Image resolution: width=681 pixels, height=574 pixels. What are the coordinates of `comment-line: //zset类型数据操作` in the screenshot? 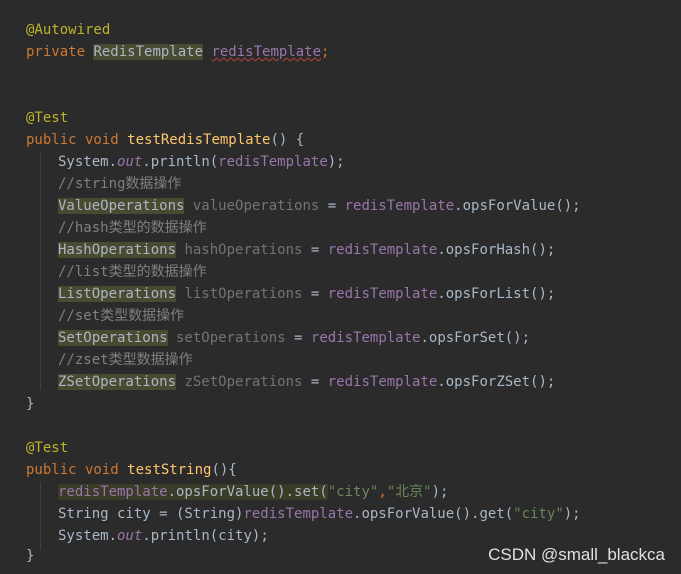 It's located at (125, 360).